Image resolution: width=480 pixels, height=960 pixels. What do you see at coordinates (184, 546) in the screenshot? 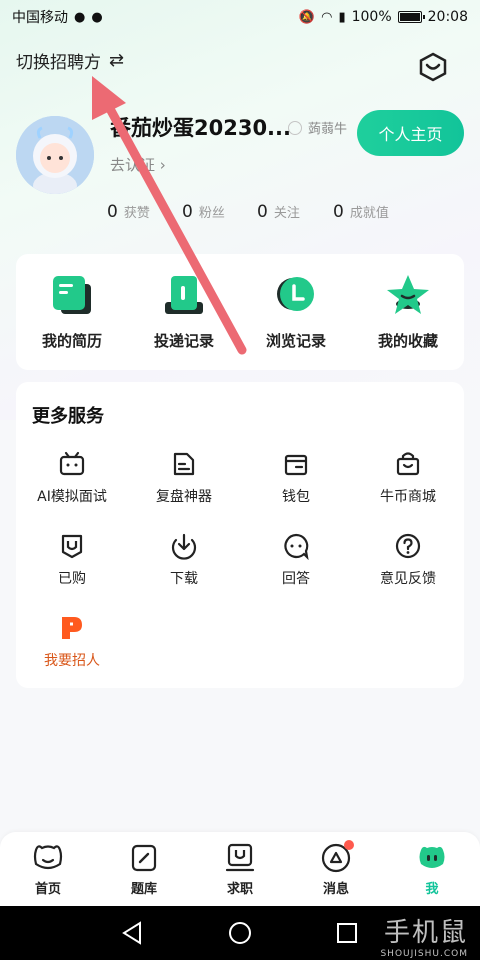
I see `download-icon` at bounding box center [184, 546].